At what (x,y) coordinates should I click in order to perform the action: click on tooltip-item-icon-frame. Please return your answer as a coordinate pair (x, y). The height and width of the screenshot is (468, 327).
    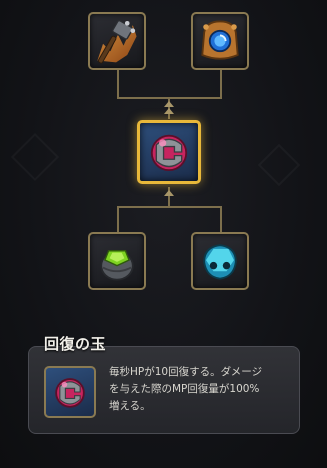
    Looking at the image, I should click on (70, 392).